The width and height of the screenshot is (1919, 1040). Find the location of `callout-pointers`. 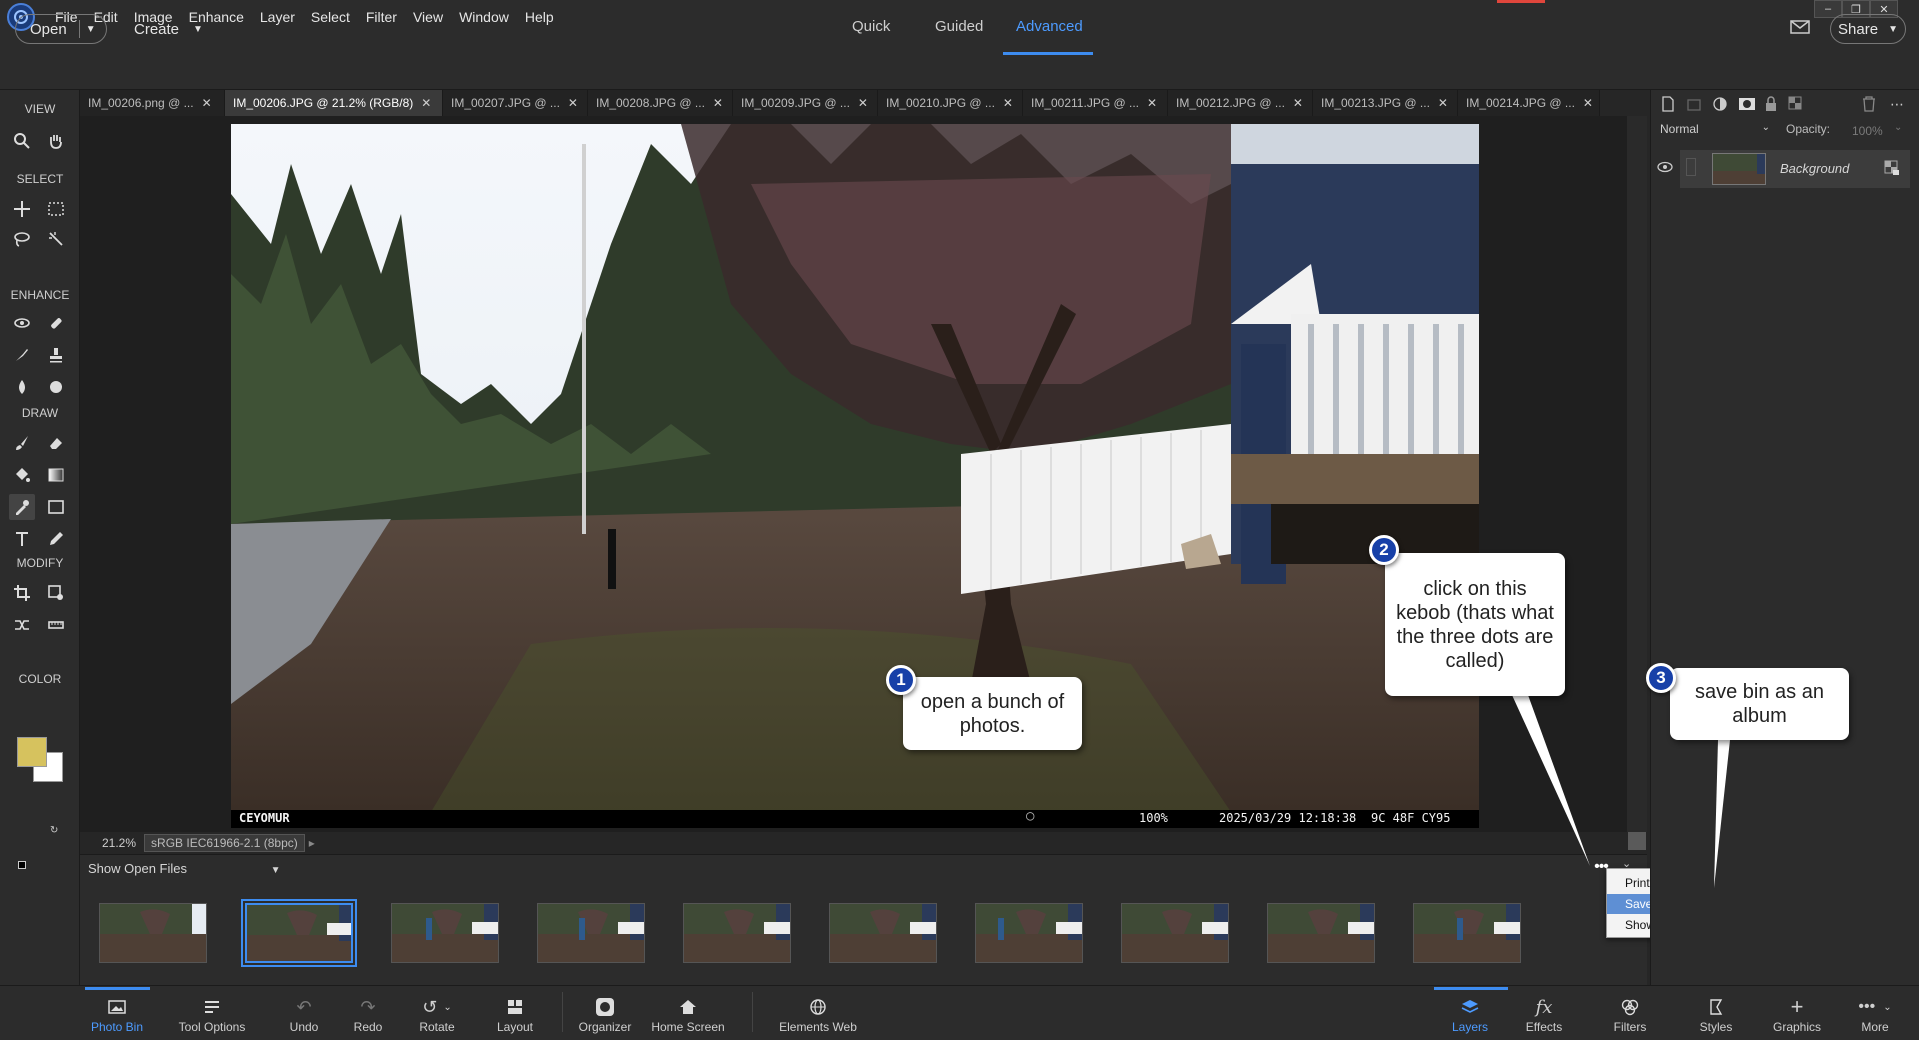

callout-pointers is located at coordinates (1621, 791).